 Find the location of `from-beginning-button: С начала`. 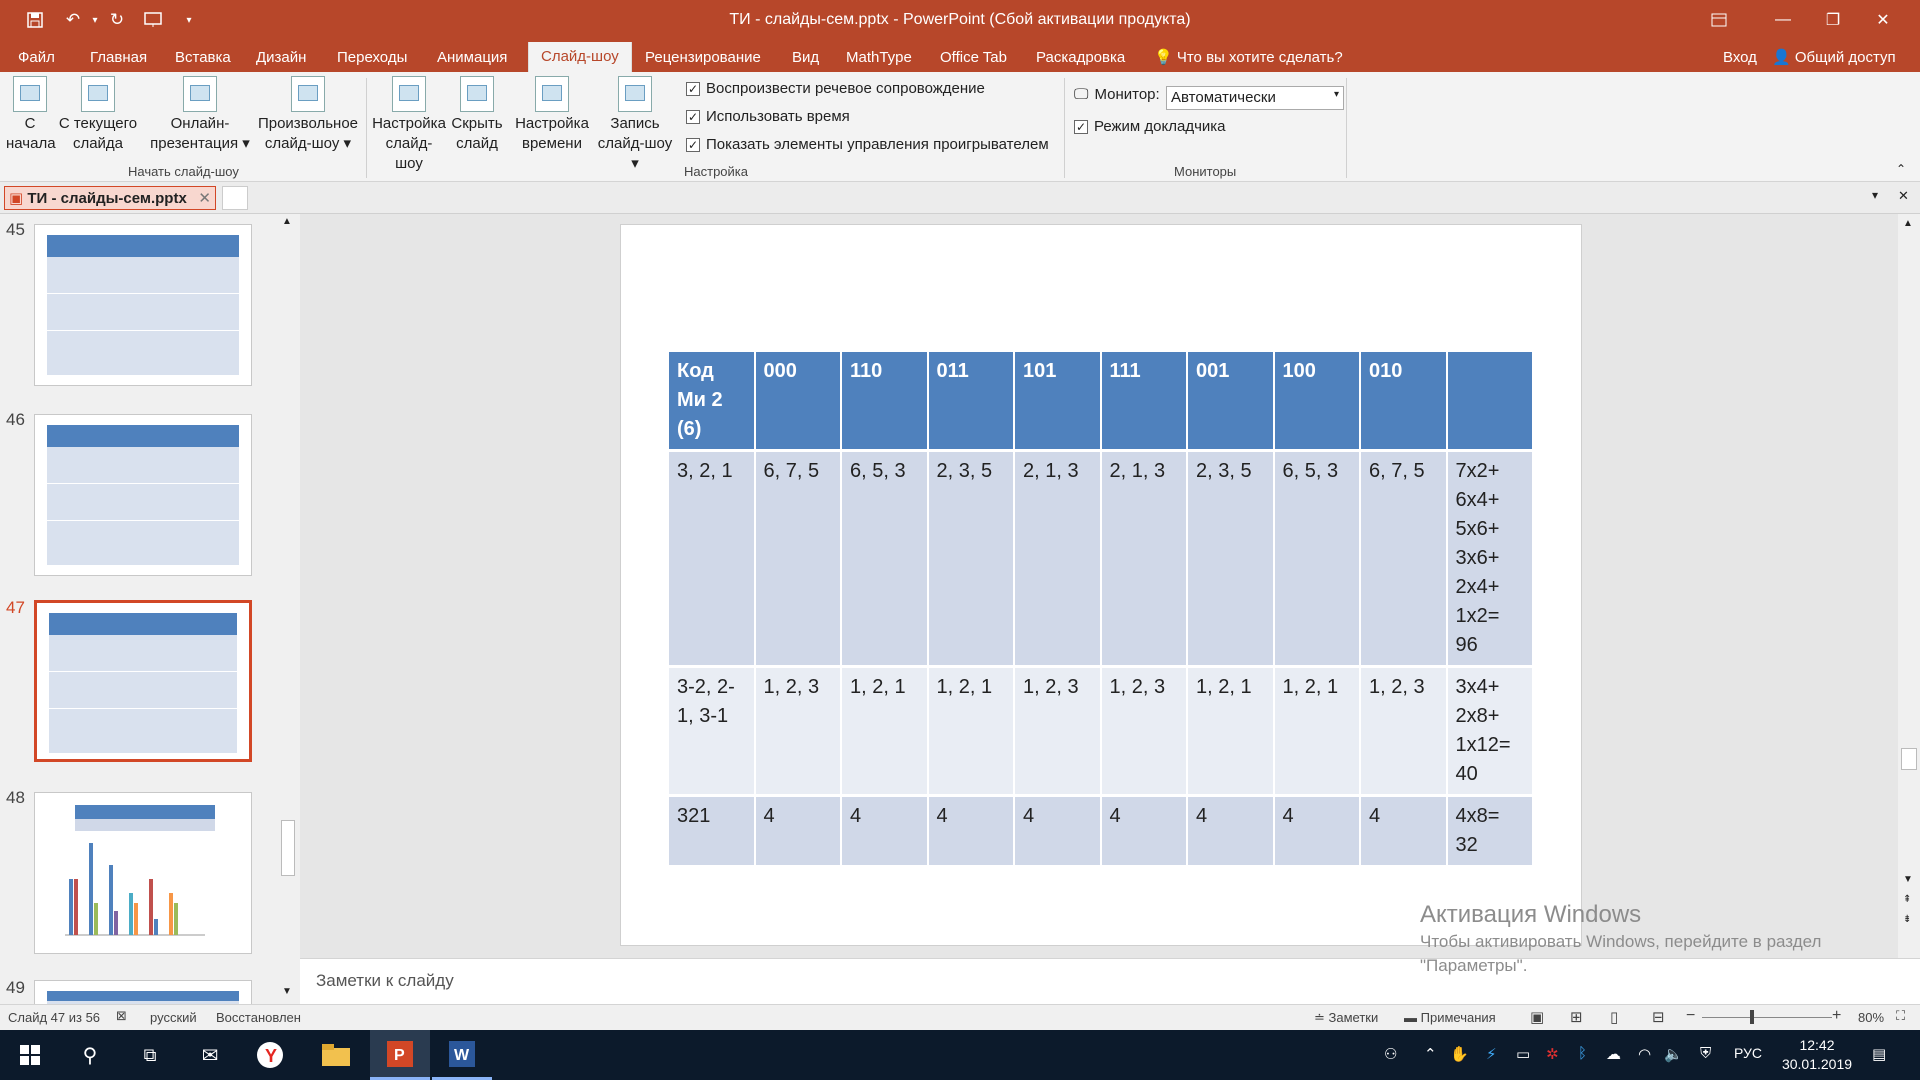

from-beginning-button: С начала is located at coordinates (31, 115).